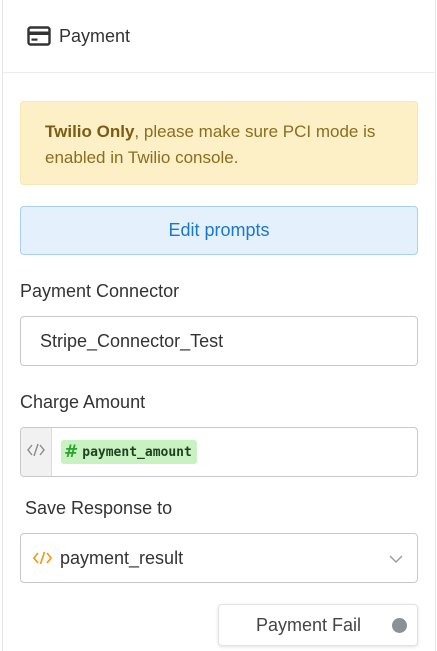  I want to click on payment-fail-port: Payment Fail, so click(318, 625).